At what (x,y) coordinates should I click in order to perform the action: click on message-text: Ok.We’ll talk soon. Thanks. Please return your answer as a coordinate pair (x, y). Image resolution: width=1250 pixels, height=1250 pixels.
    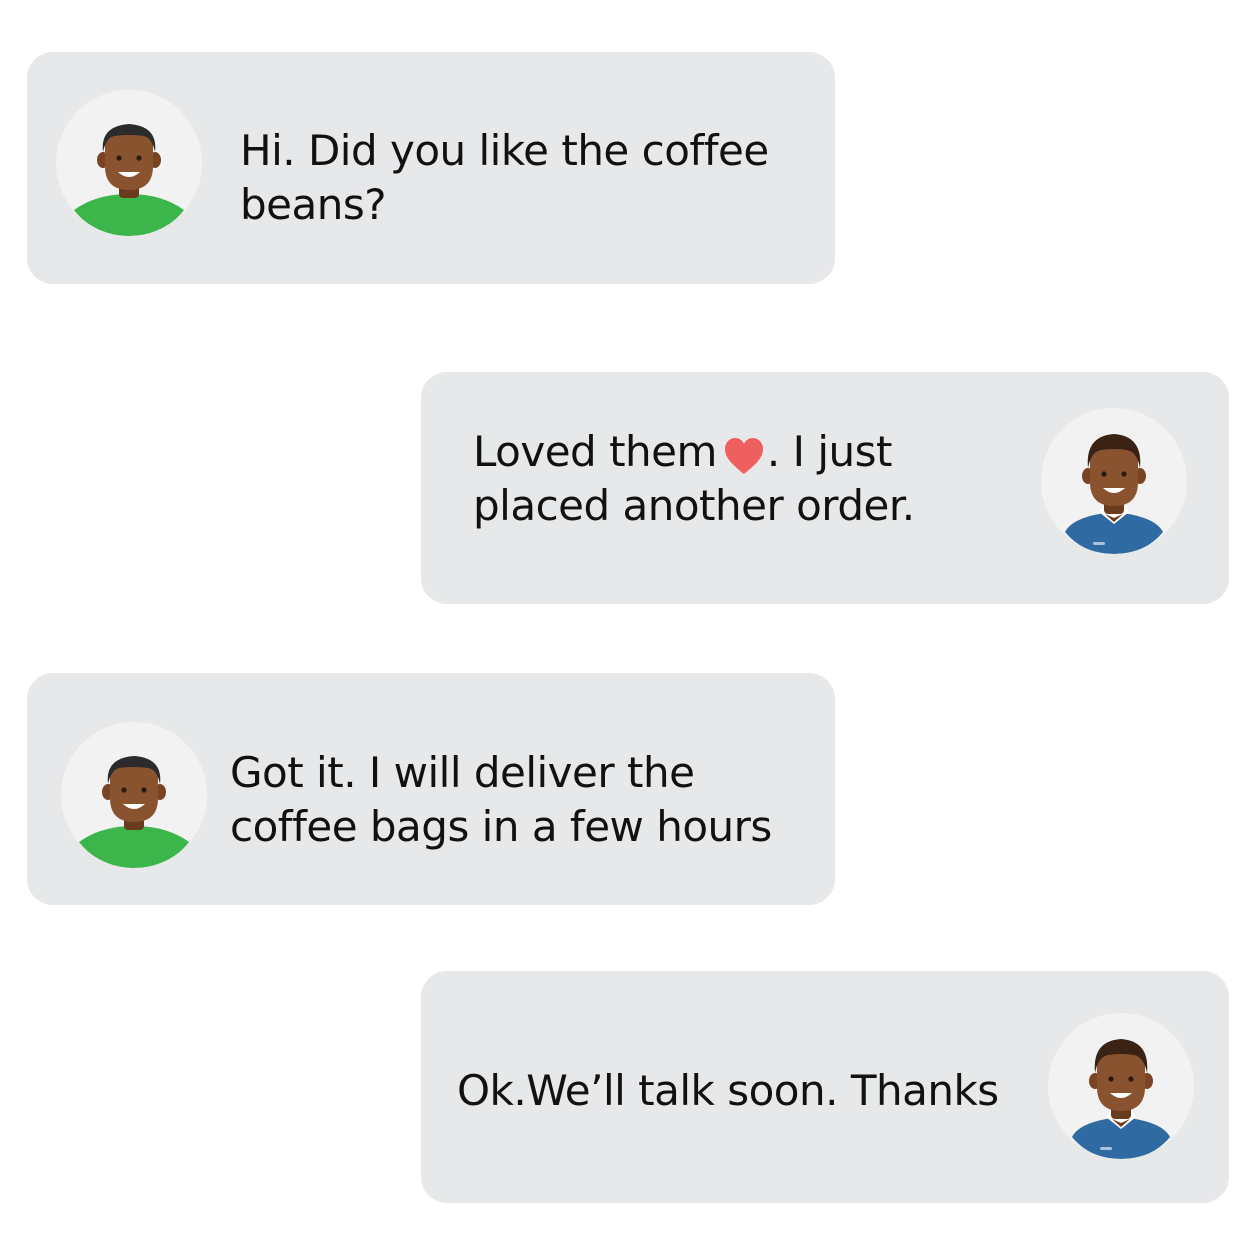
    Looking at the image, I should click on (728, 1091).